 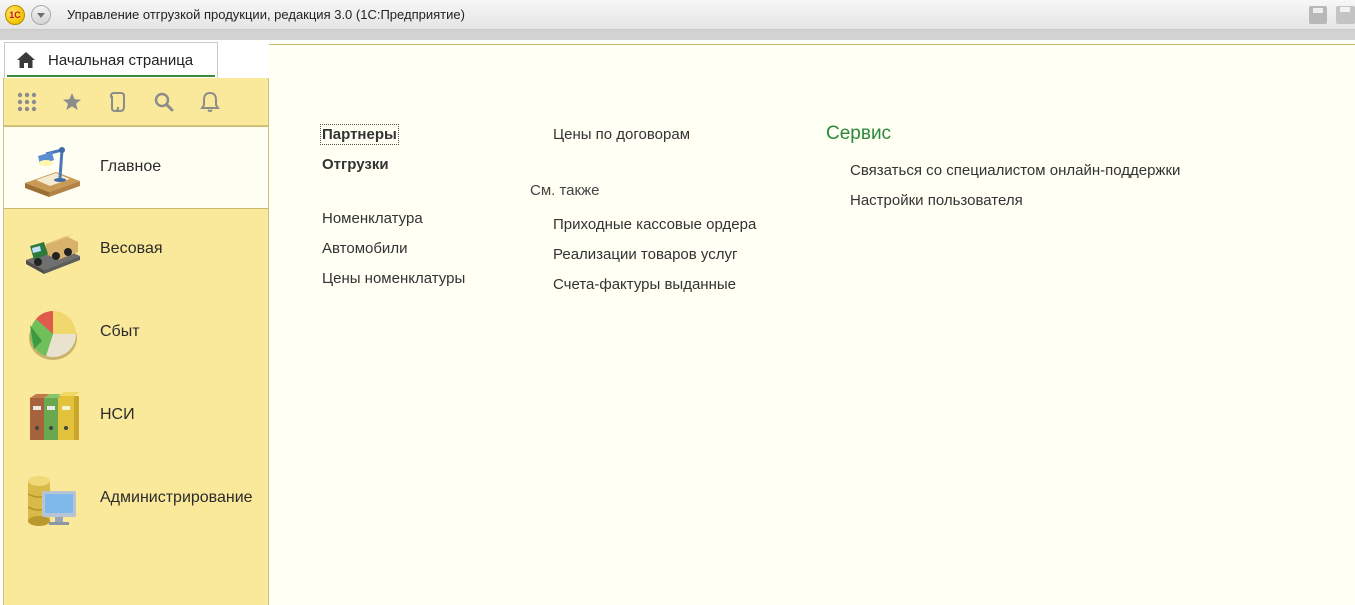 I want to click on sections-toolbar, so click(x=136, y=102).